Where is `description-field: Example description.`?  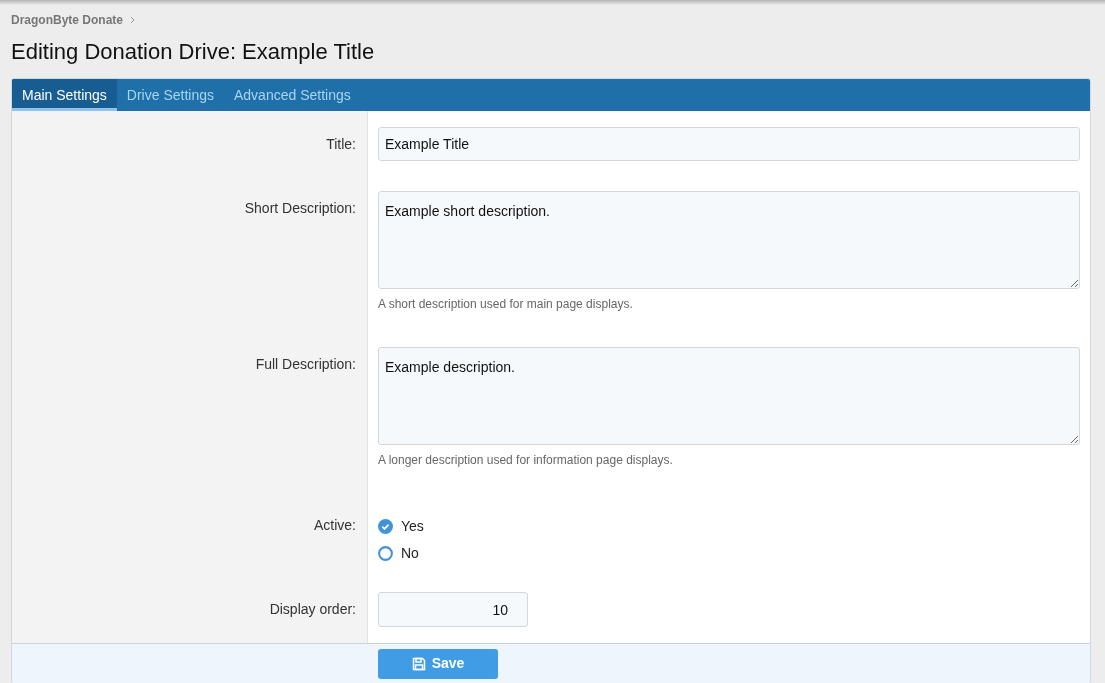 description-field: Example description. is located at coordinates (729, 396).